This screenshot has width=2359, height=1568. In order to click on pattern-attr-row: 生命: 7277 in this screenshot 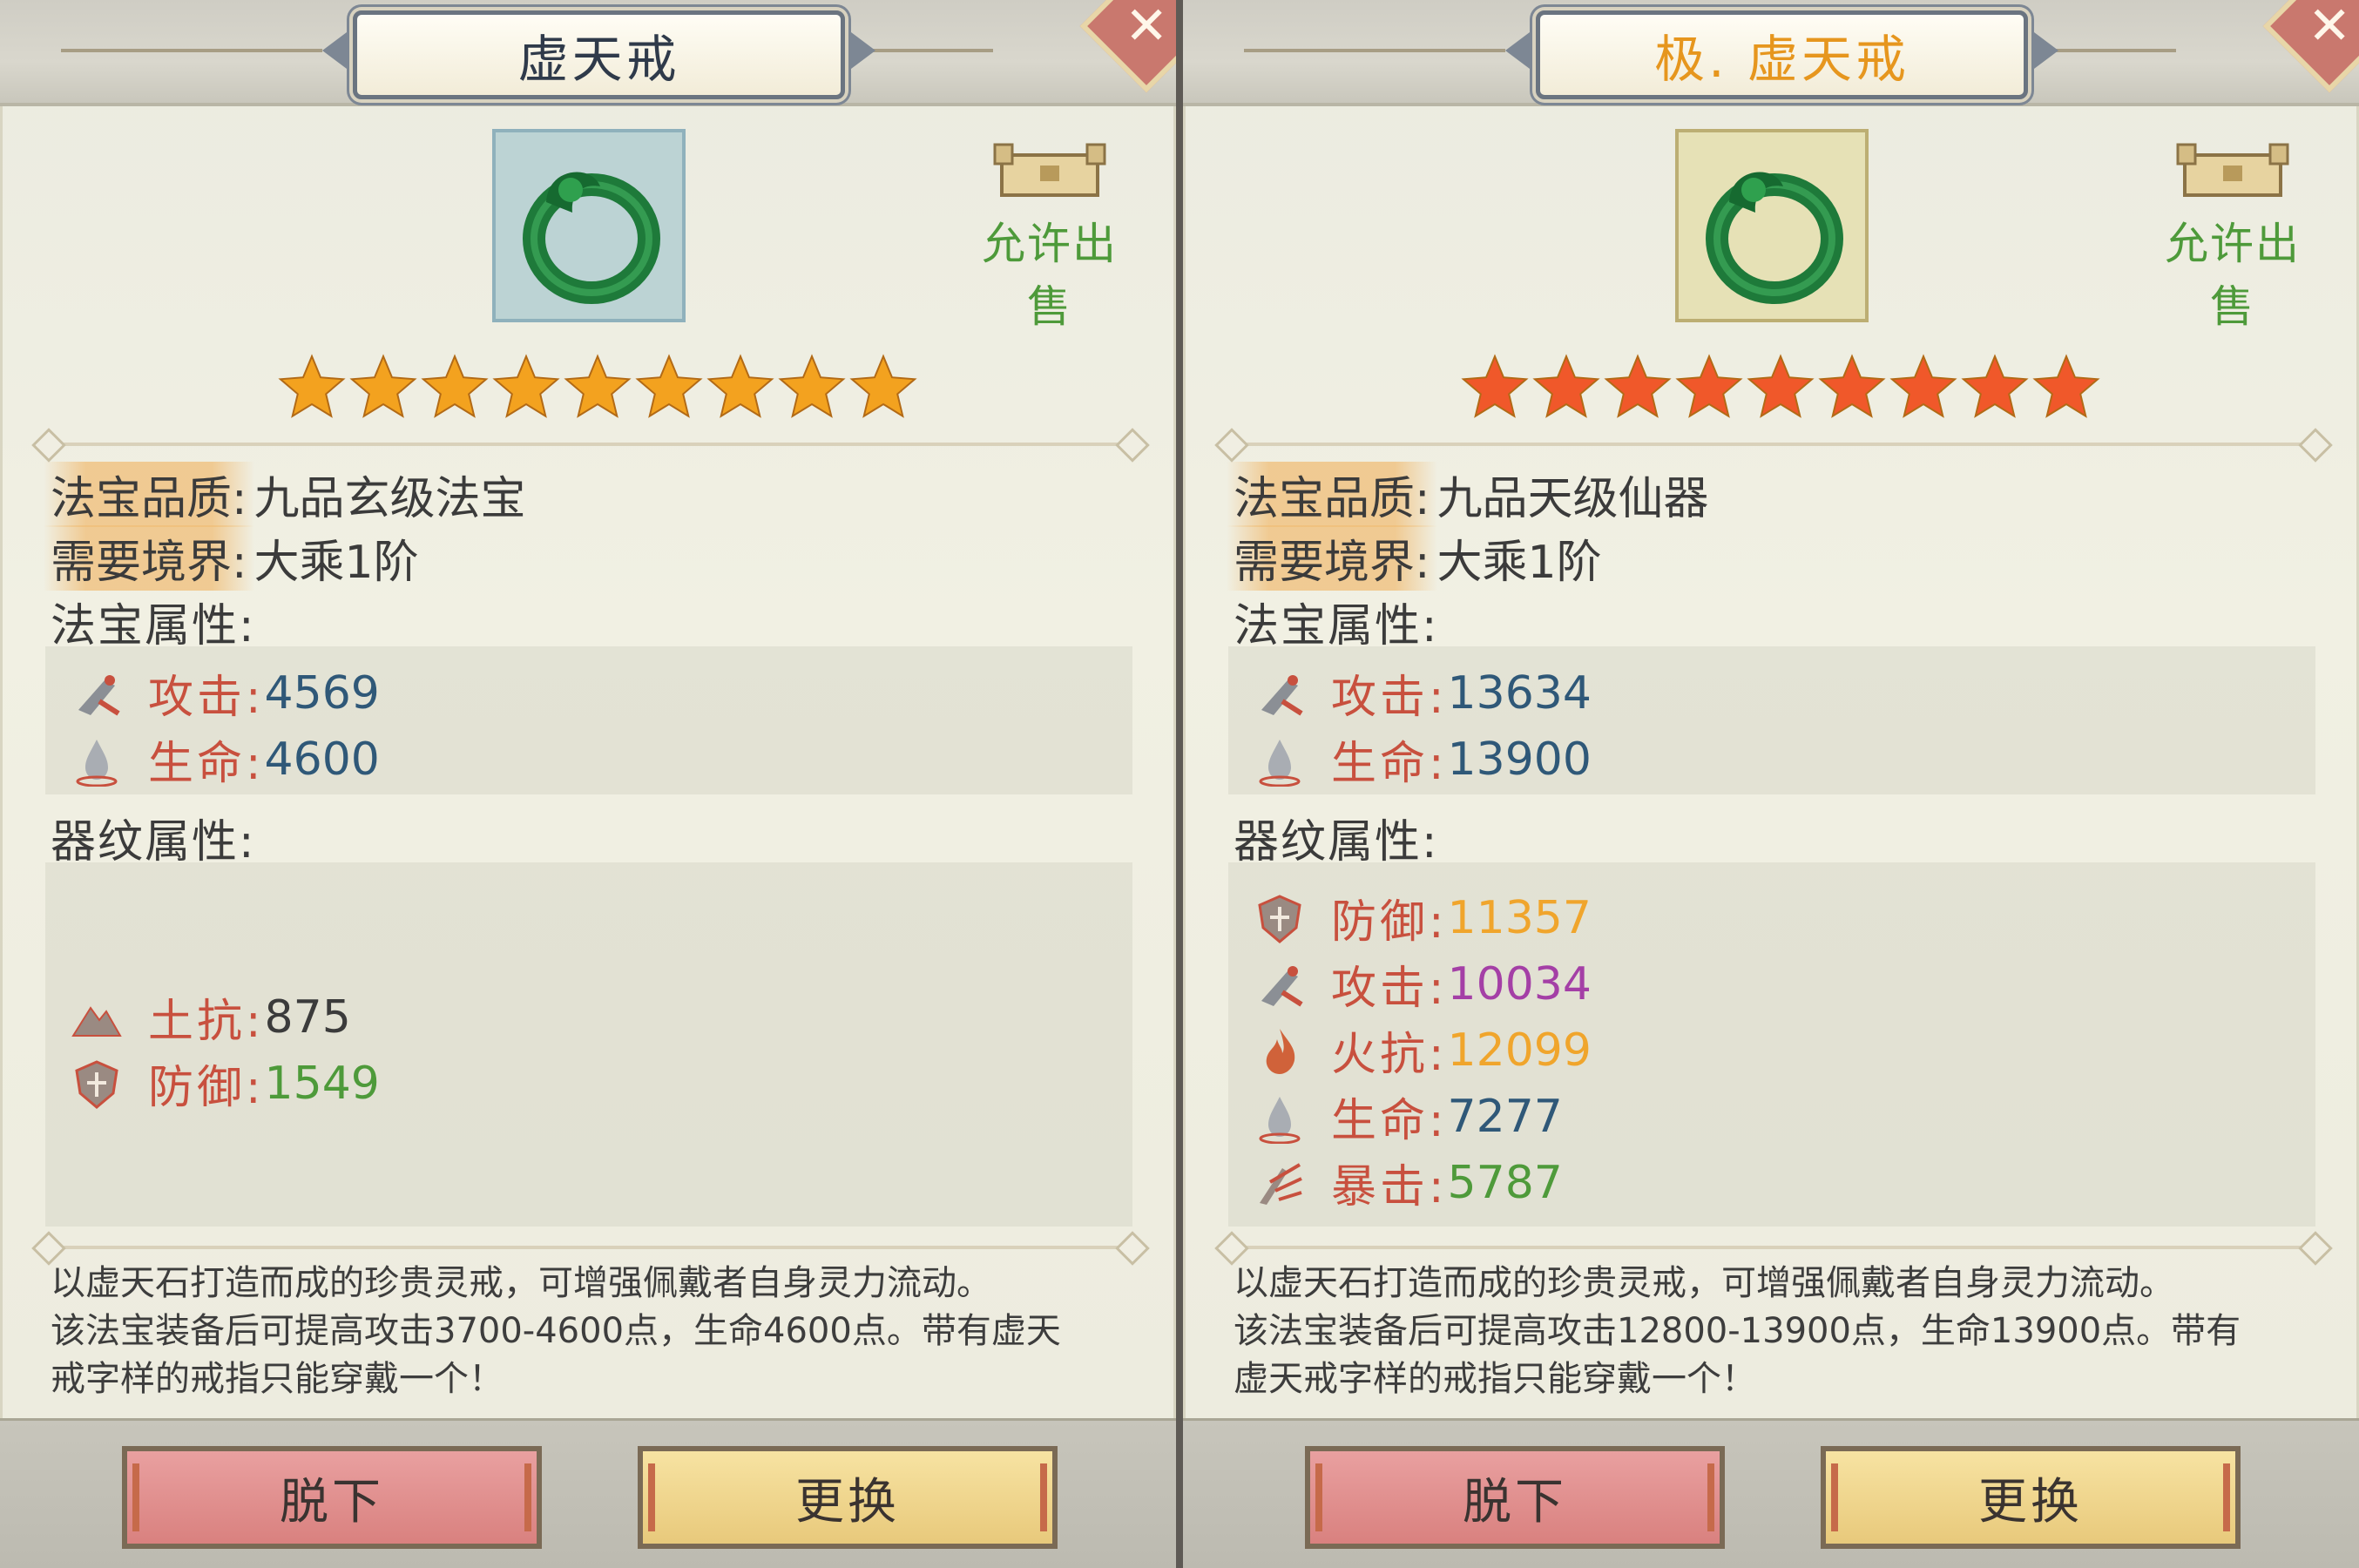, I will do `click(1408, 1116)`.